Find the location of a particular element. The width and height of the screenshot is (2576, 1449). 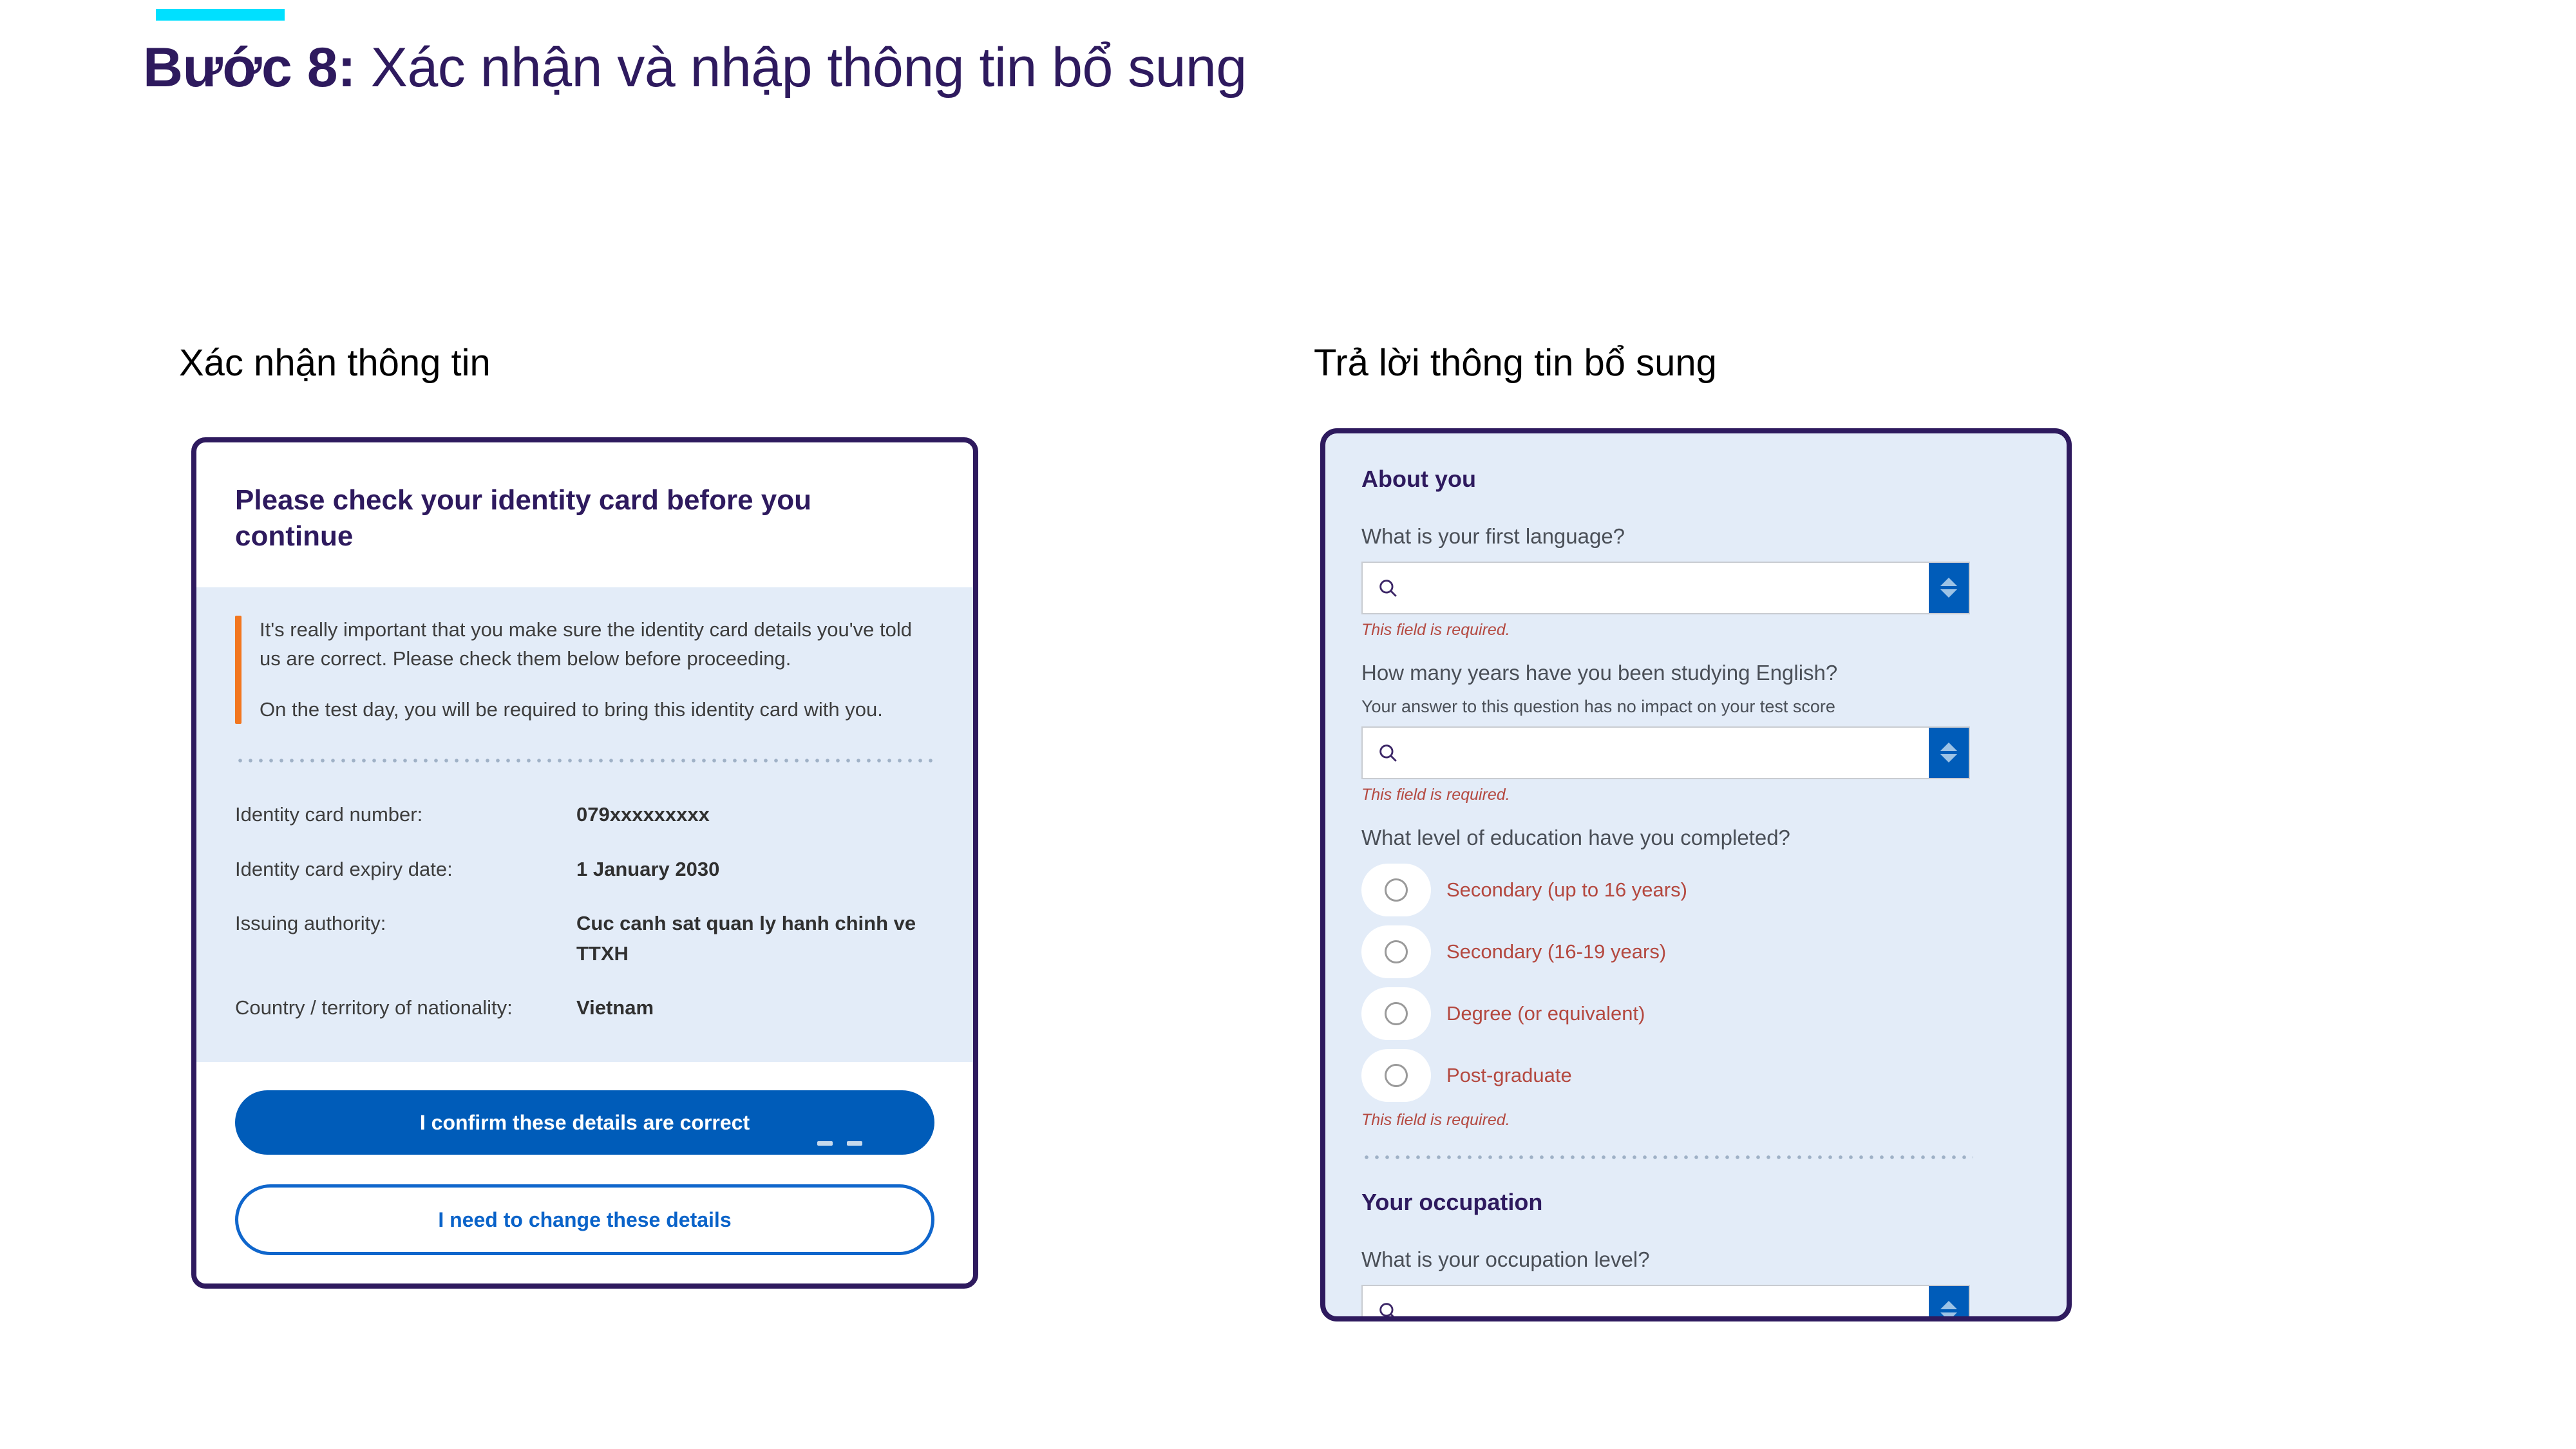

field-occupation-level-label: What is your occupation level? is located at coordinates (1506, 1259).